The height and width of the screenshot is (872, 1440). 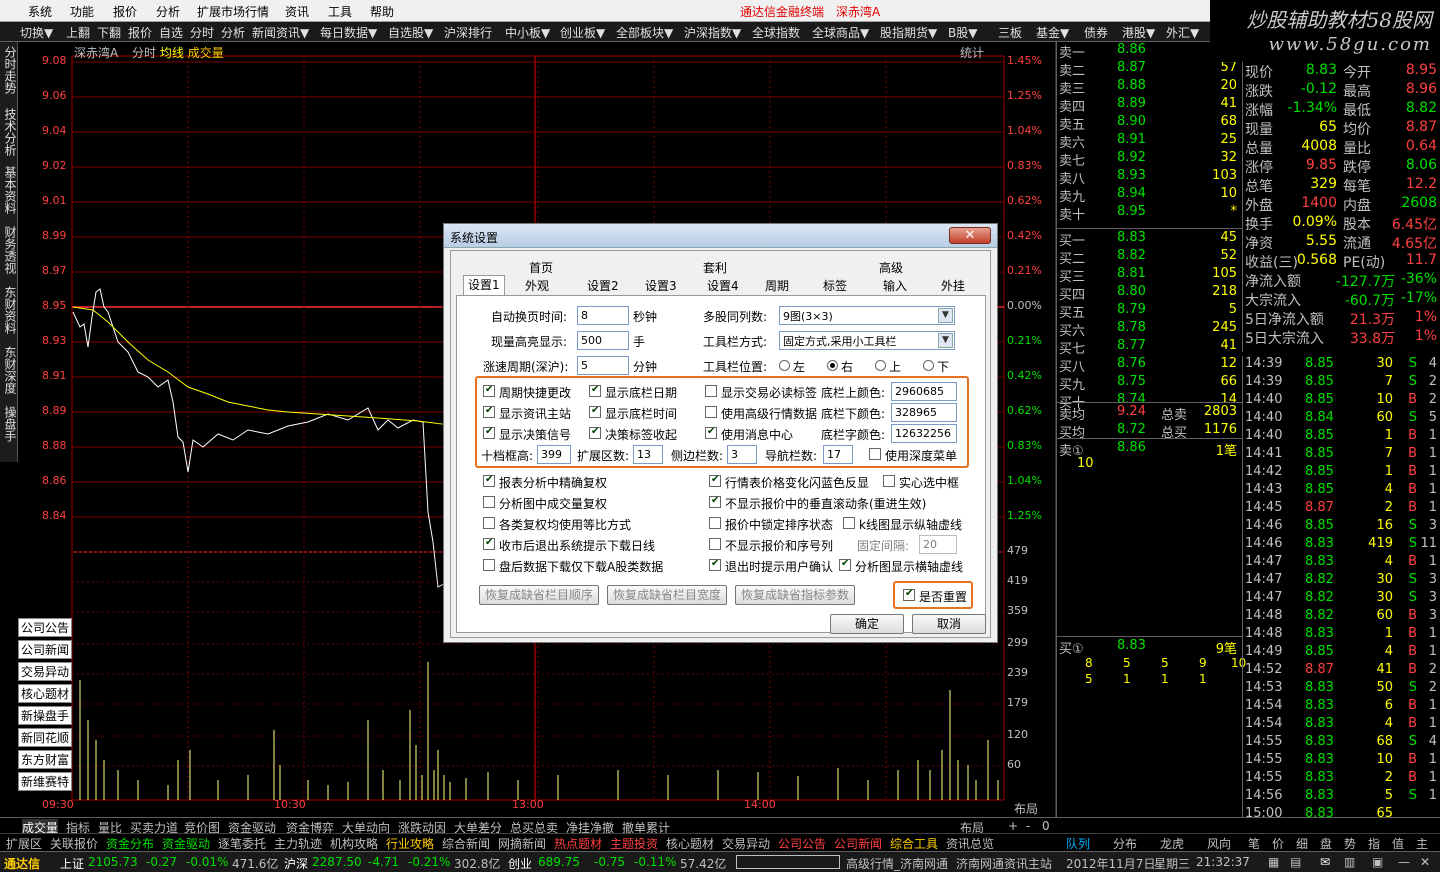 I want to click on cb-exit-confirm: 退出时提示用户确认, so click(x=771, y=566).